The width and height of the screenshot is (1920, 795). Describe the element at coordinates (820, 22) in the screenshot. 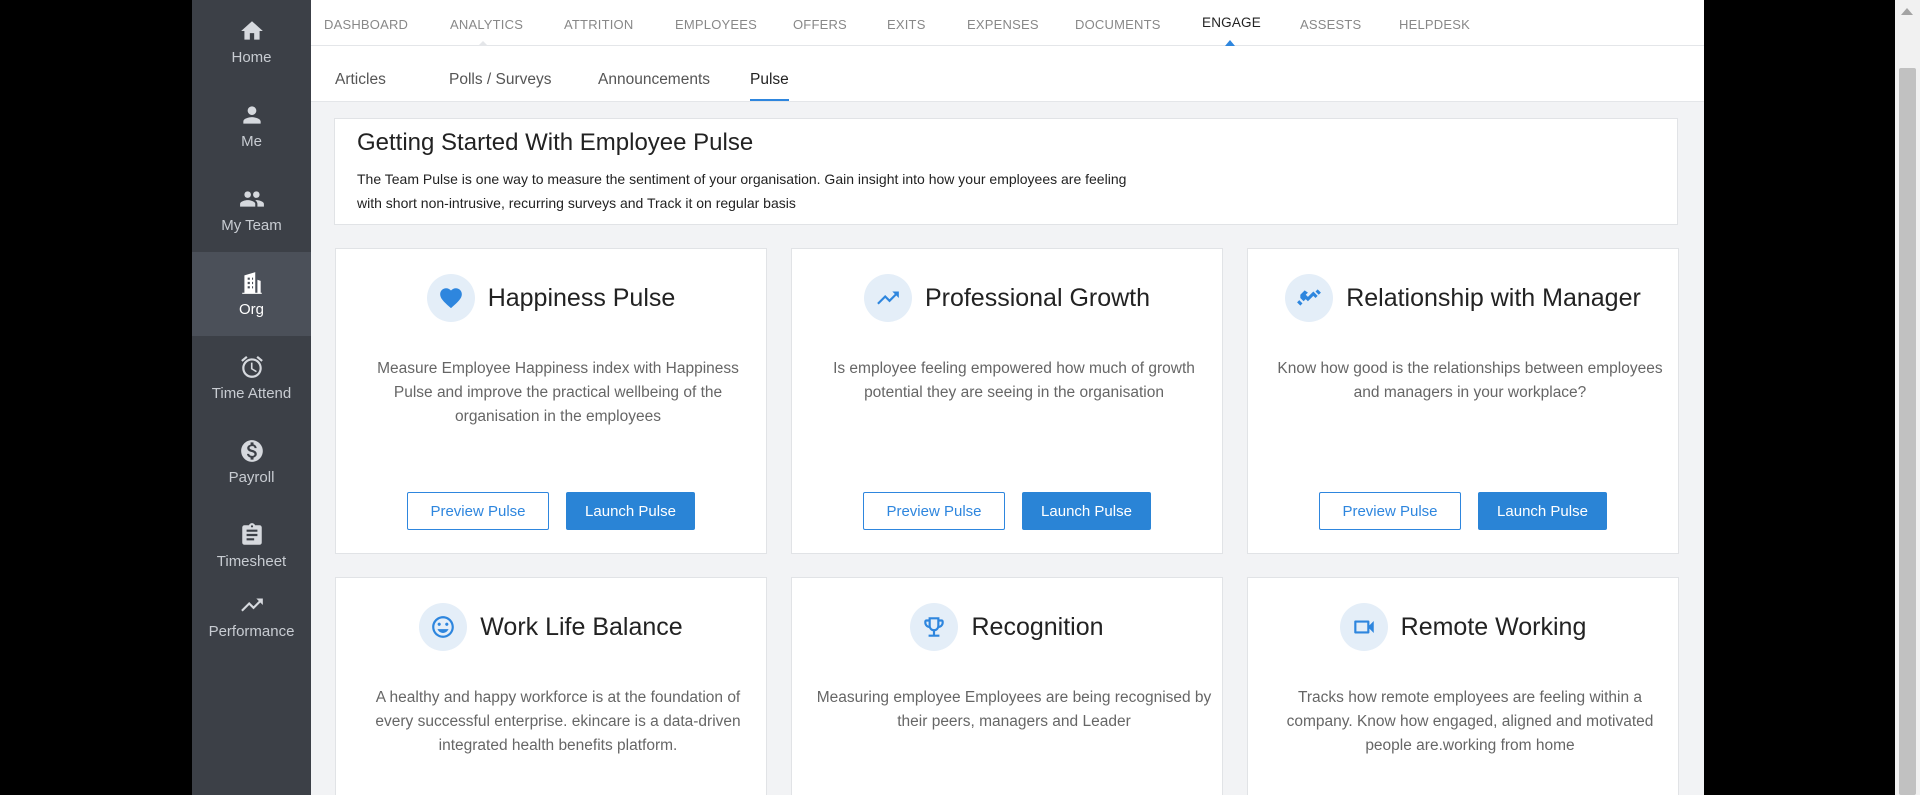

I see `tab-offers: OFFERS` at that location.